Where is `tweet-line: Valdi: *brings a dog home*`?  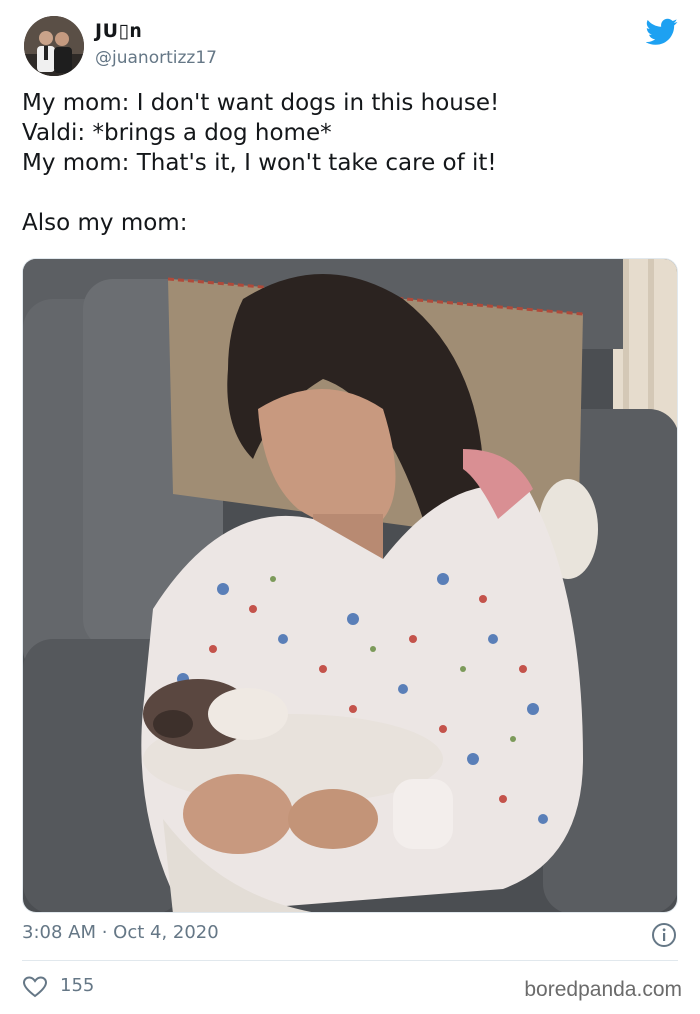
tweet-line: Valdi: *brings a dog home* is located at coordinates (177, 133).